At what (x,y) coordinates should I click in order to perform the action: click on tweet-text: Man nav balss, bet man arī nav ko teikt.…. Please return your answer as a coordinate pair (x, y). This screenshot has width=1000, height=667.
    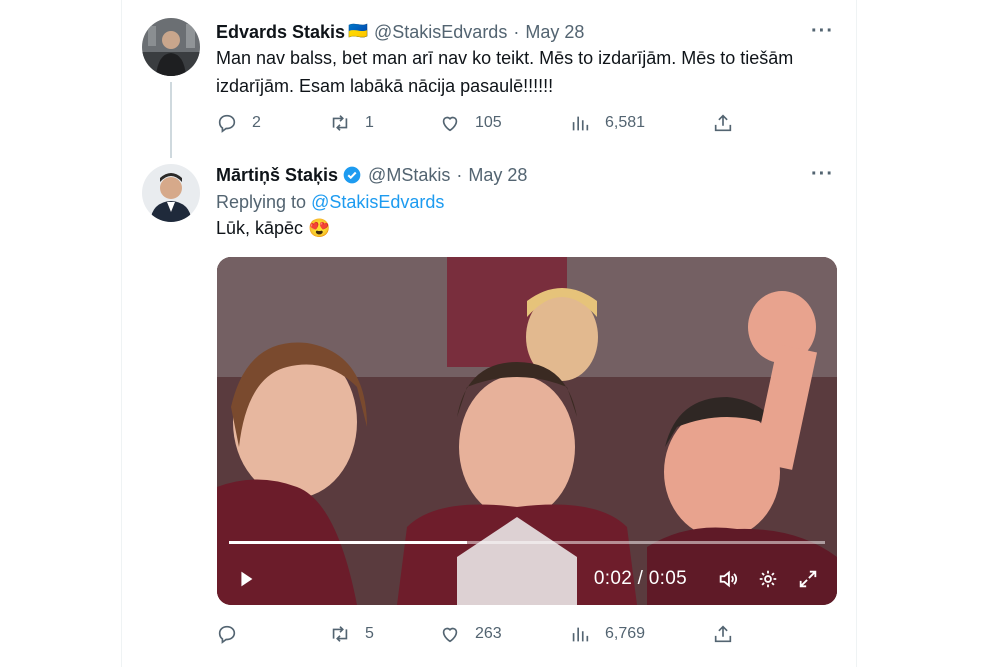
    Looking at the image, I should click on (505, 72).